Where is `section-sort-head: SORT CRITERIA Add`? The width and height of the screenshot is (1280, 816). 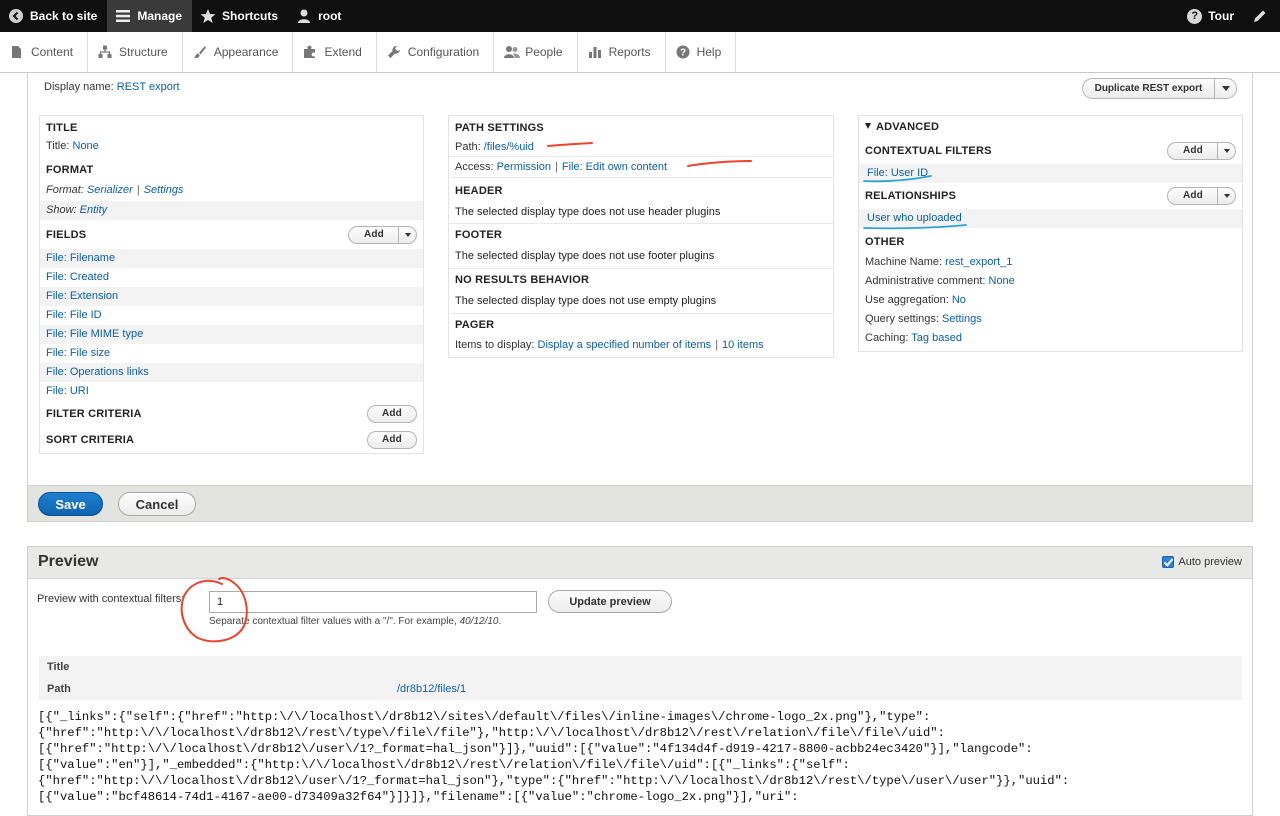
section-sort-head: SORT CRITERIA Add is located at coordinates (231, 440).